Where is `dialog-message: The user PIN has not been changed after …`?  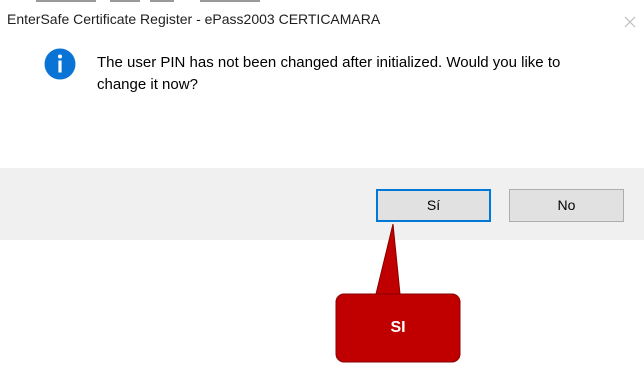 dialog-message: The user PIN has not been changed after … is located at coordinates (367, 74).